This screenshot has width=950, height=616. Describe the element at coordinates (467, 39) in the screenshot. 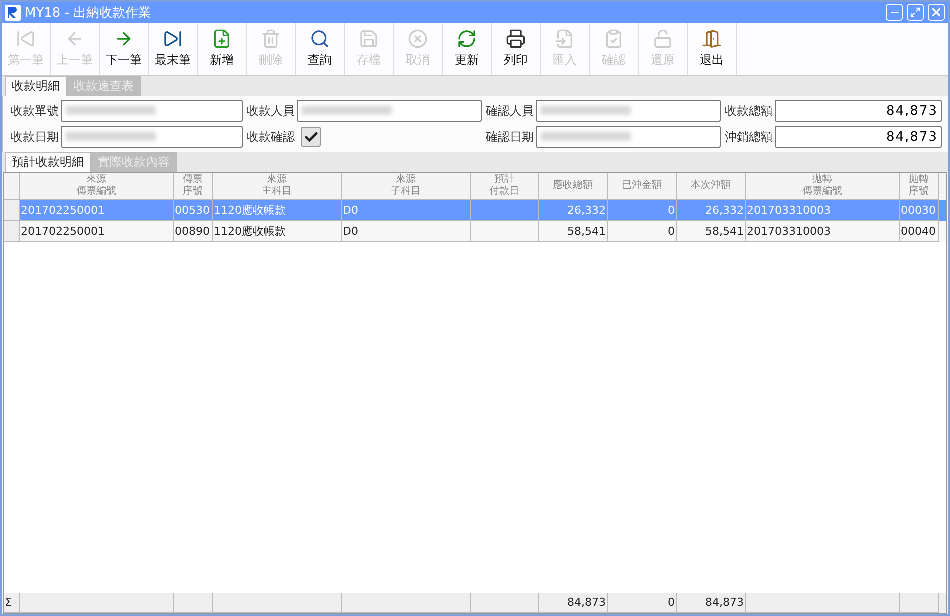

I see `refresh-icon` at that location.